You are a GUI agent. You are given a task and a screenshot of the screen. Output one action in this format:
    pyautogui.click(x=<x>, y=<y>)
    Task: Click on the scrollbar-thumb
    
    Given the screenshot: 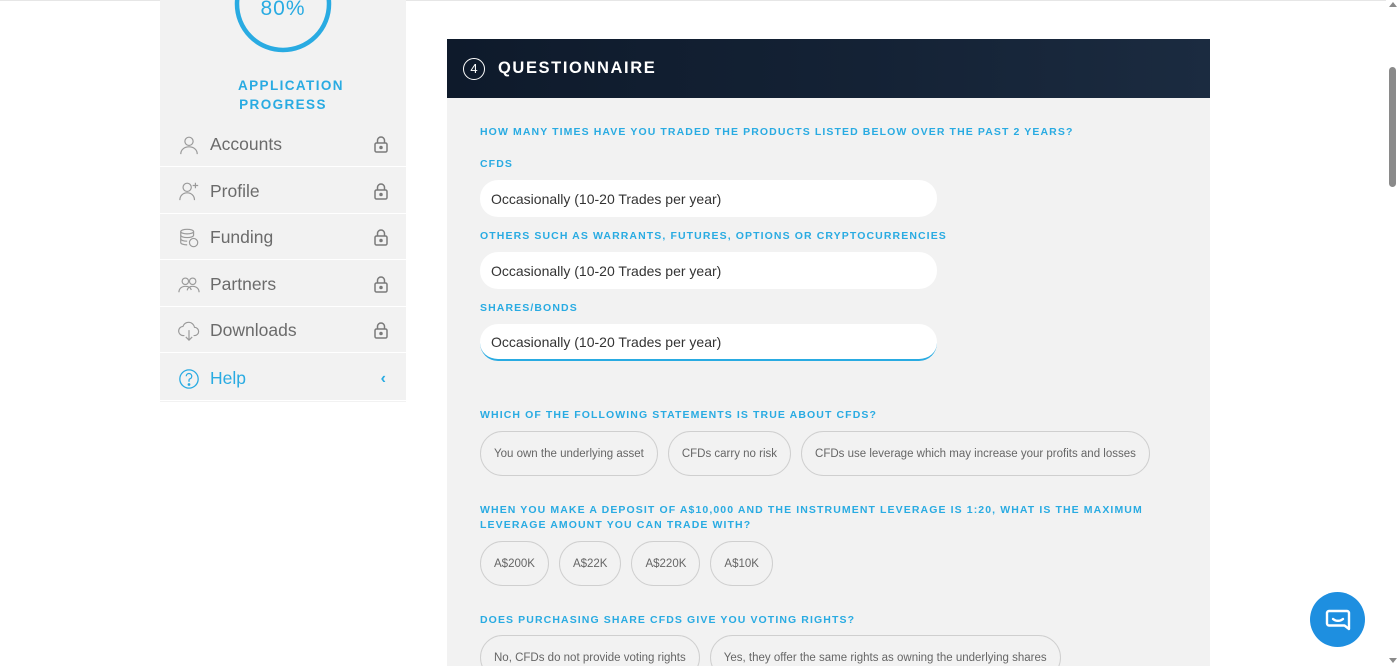 What is the action you would take?
    pyautogui.click(x=1392, y=127)
    